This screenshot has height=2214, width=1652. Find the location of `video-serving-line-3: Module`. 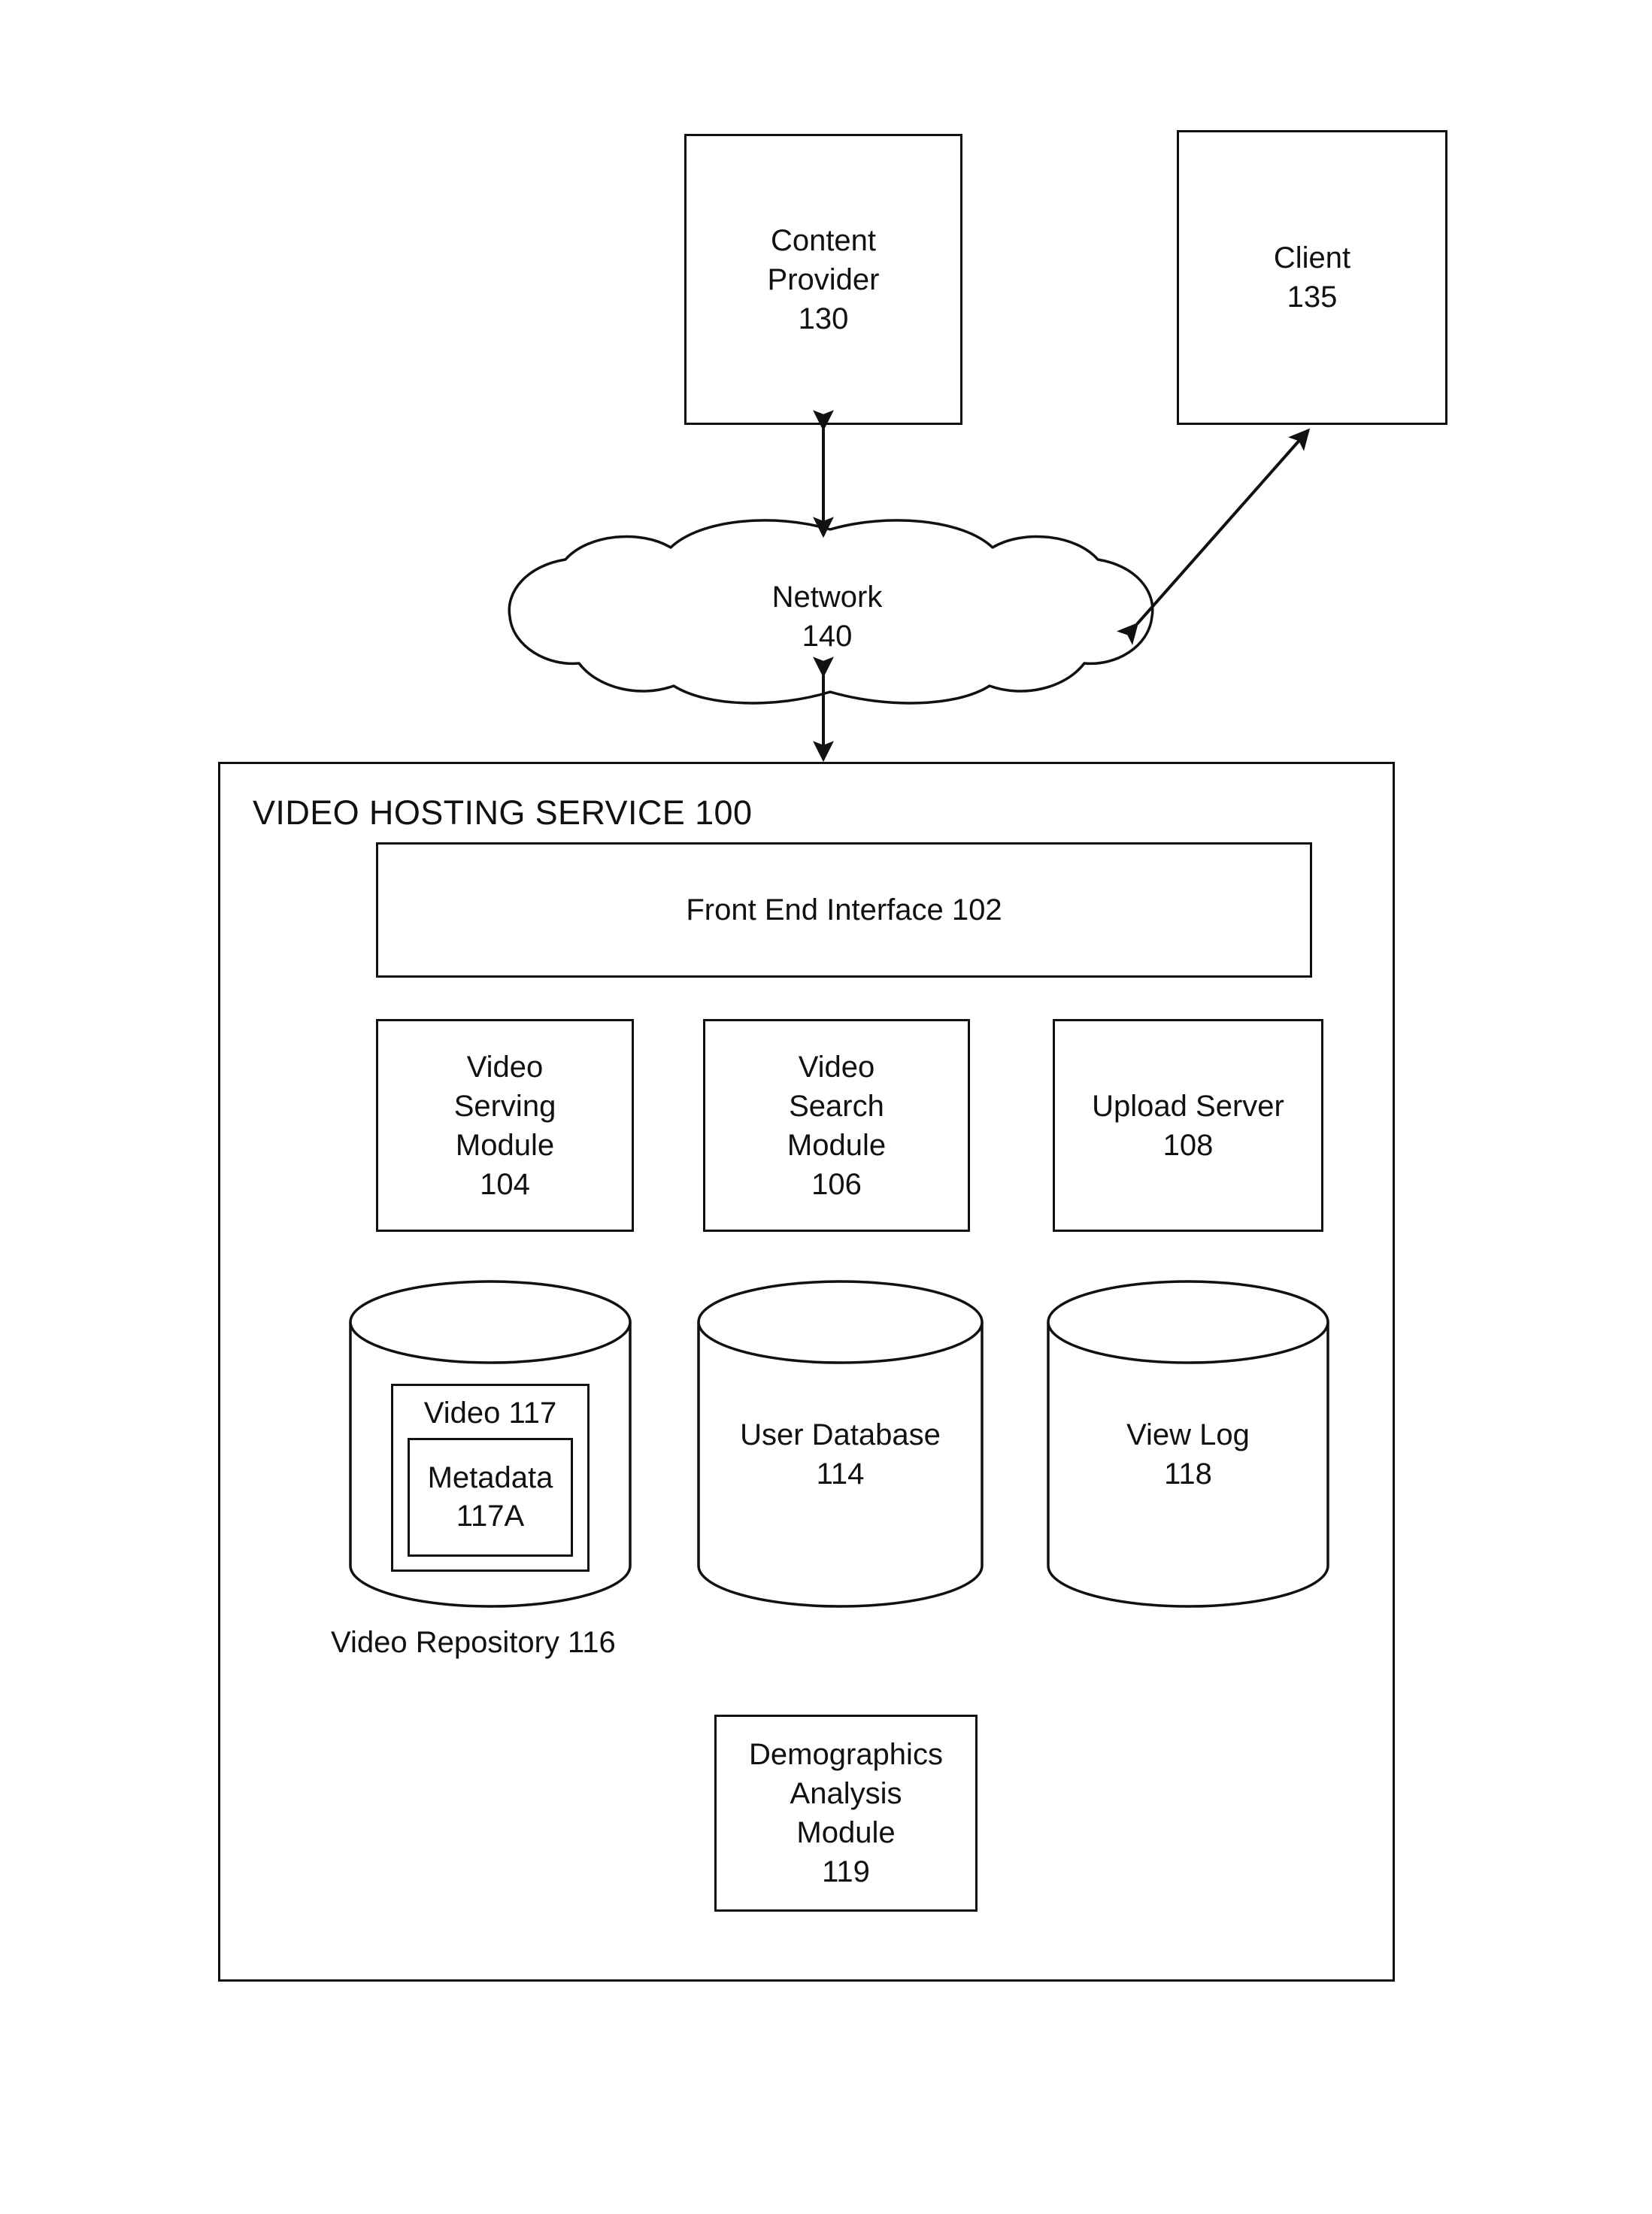

video-serving-line-3: Module is located at coordinates (505, 1145).